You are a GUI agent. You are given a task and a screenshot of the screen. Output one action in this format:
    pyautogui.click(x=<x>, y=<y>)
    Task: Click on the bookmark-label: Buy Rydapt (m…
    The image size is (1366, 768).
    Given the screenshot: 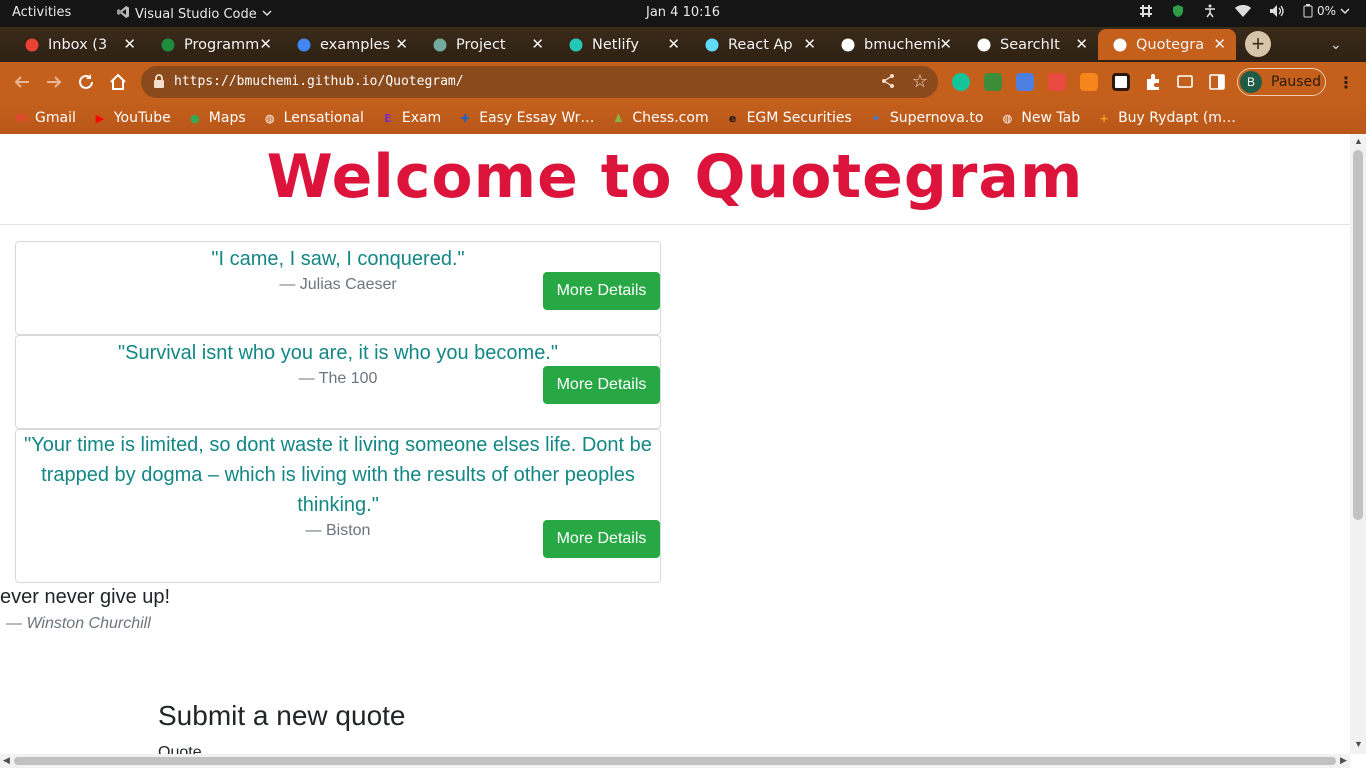 What is the action you would take?
    pyautogui.click(x=1177, y=118)
    